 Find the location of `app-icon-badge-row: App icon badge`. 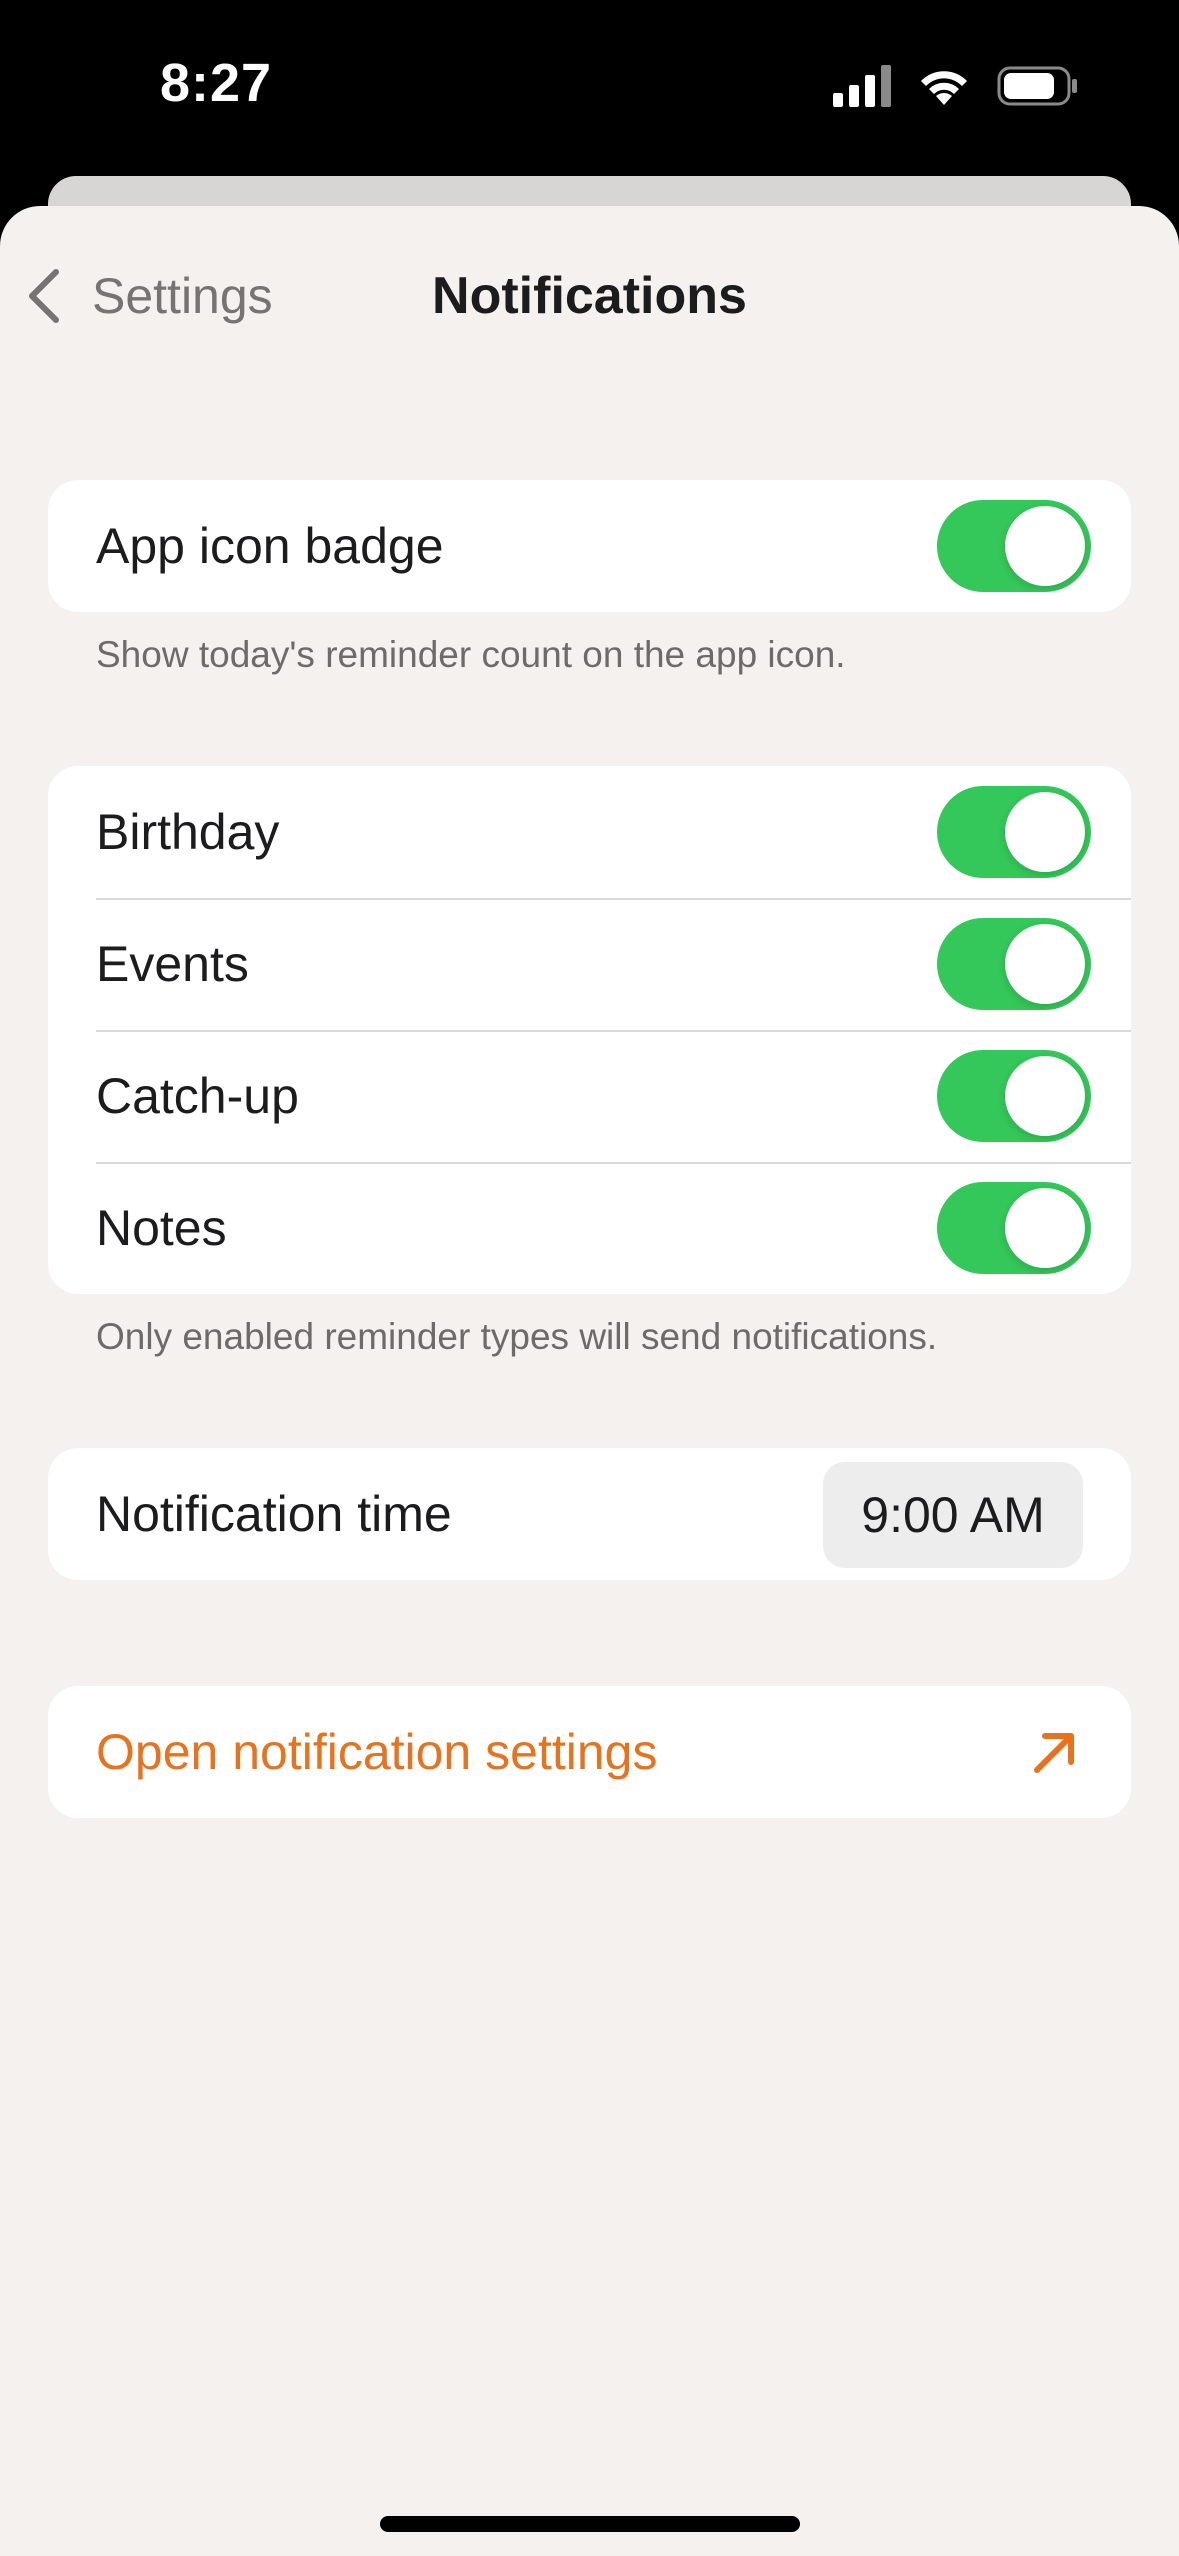

app-icon-badge-row: App icon badge is located at coordinates (589, 546).